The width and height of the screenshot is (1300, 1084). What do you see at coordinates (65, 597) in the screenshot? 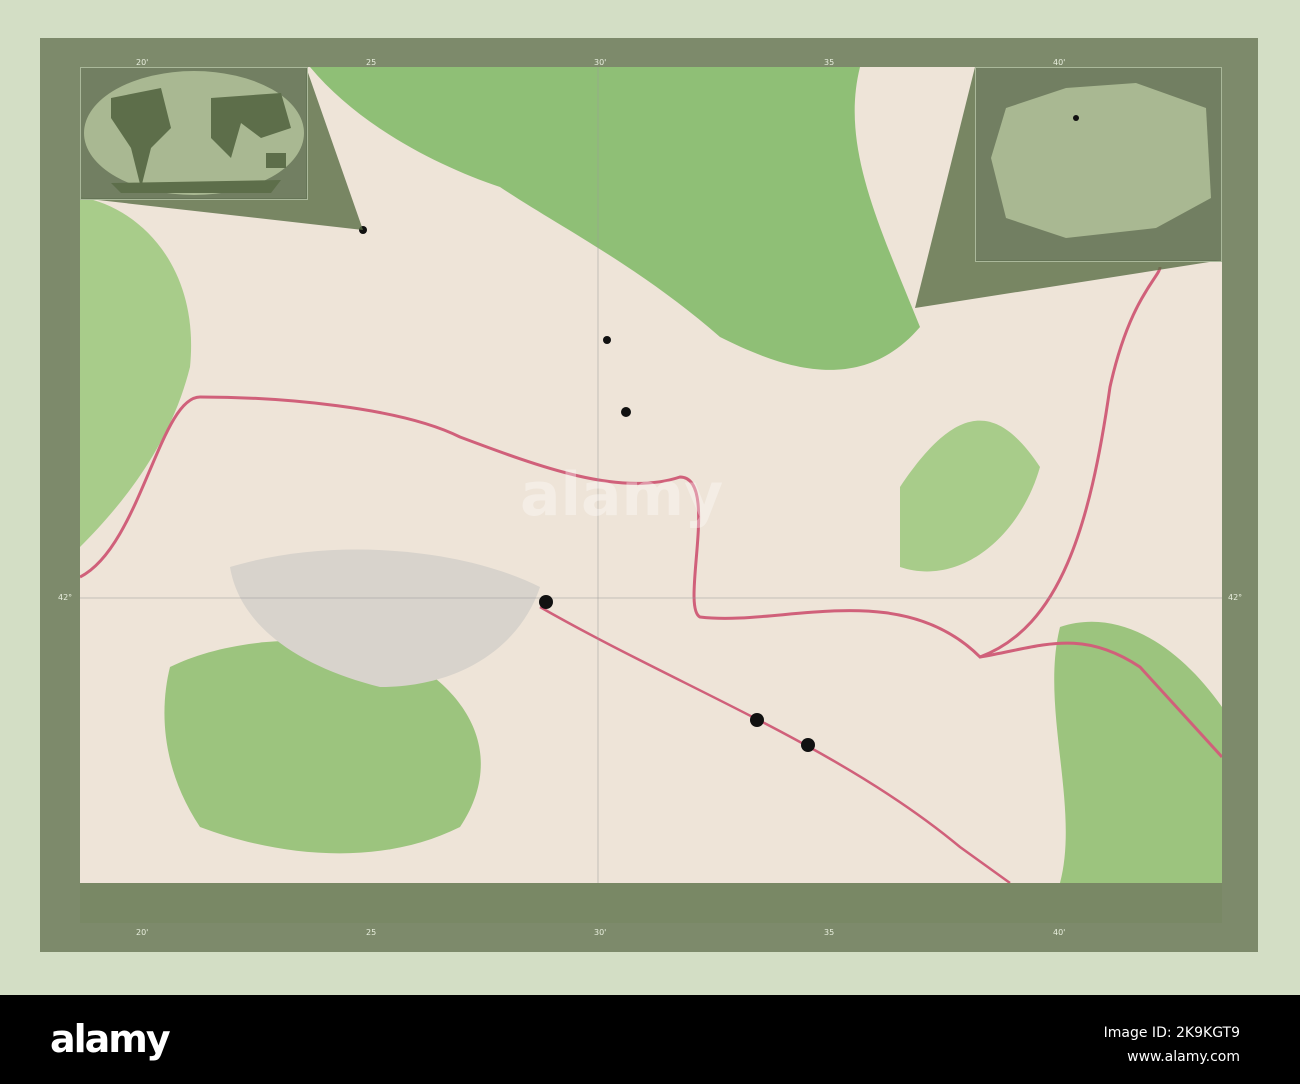
I see `tick-left: 42°` at bounding box center [65, 597].